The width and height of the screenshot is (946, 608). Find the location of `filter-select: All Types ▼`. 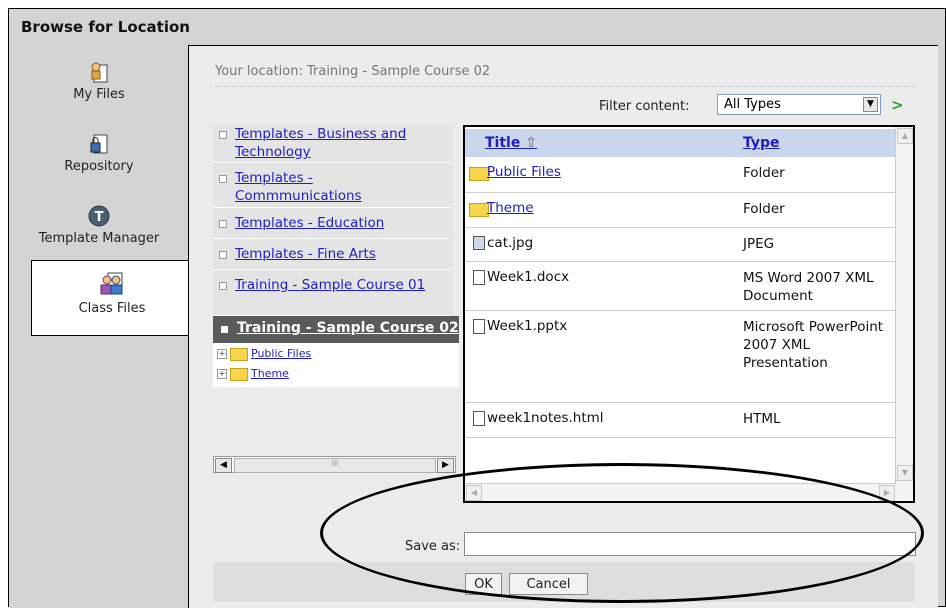

filter-select: All Types ▼ is located at coordinates (799, 104).